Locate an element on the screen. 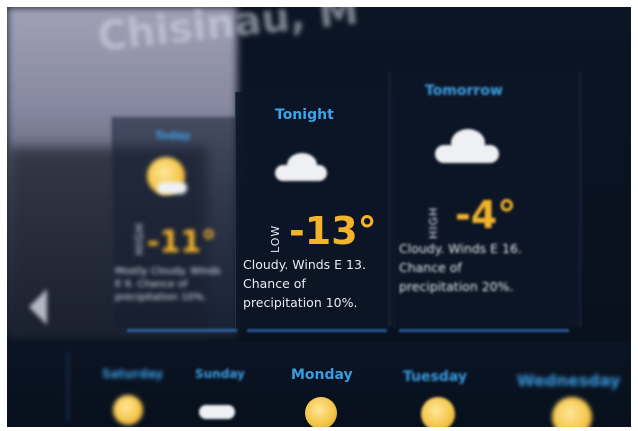 This screenshot has height=431, width=638. temp-tonight: -13° is located at coordinates (333, 231).